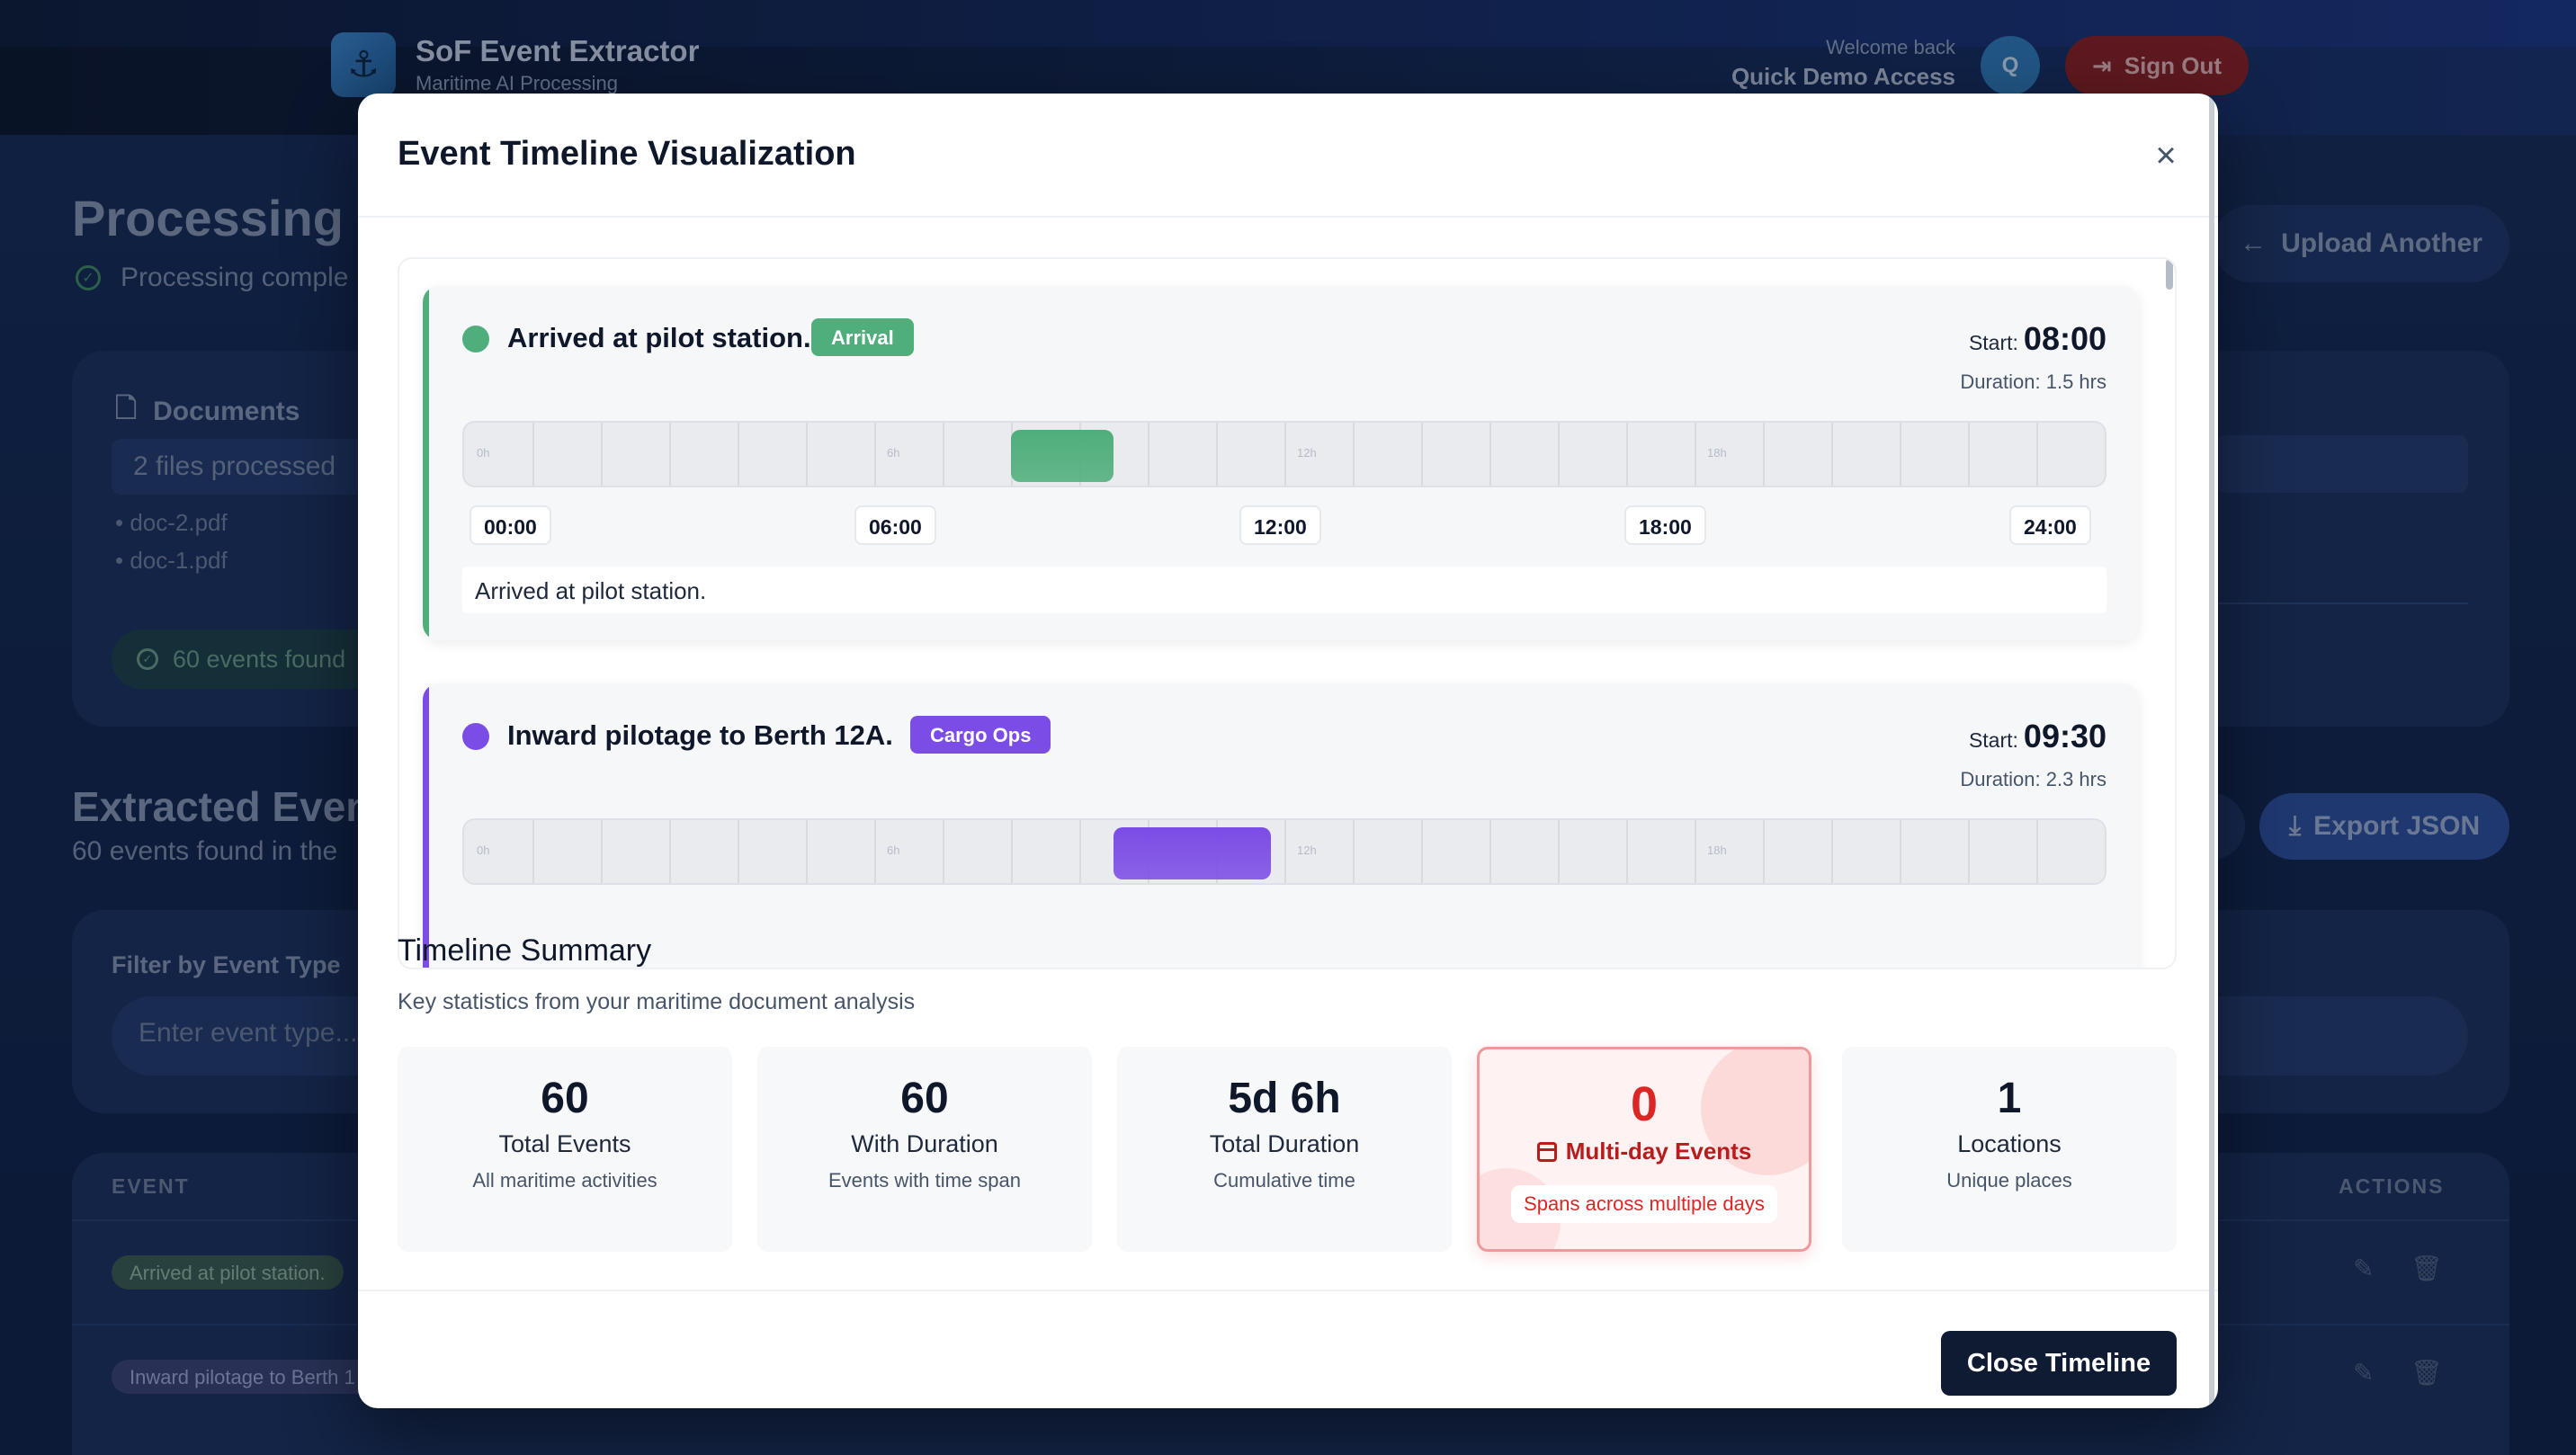 The image size is (2576, 1455). Describe the element at coordinates (1644, 1204) in the screenshot. I see `stat-description: Spans across multiple days` at that location.